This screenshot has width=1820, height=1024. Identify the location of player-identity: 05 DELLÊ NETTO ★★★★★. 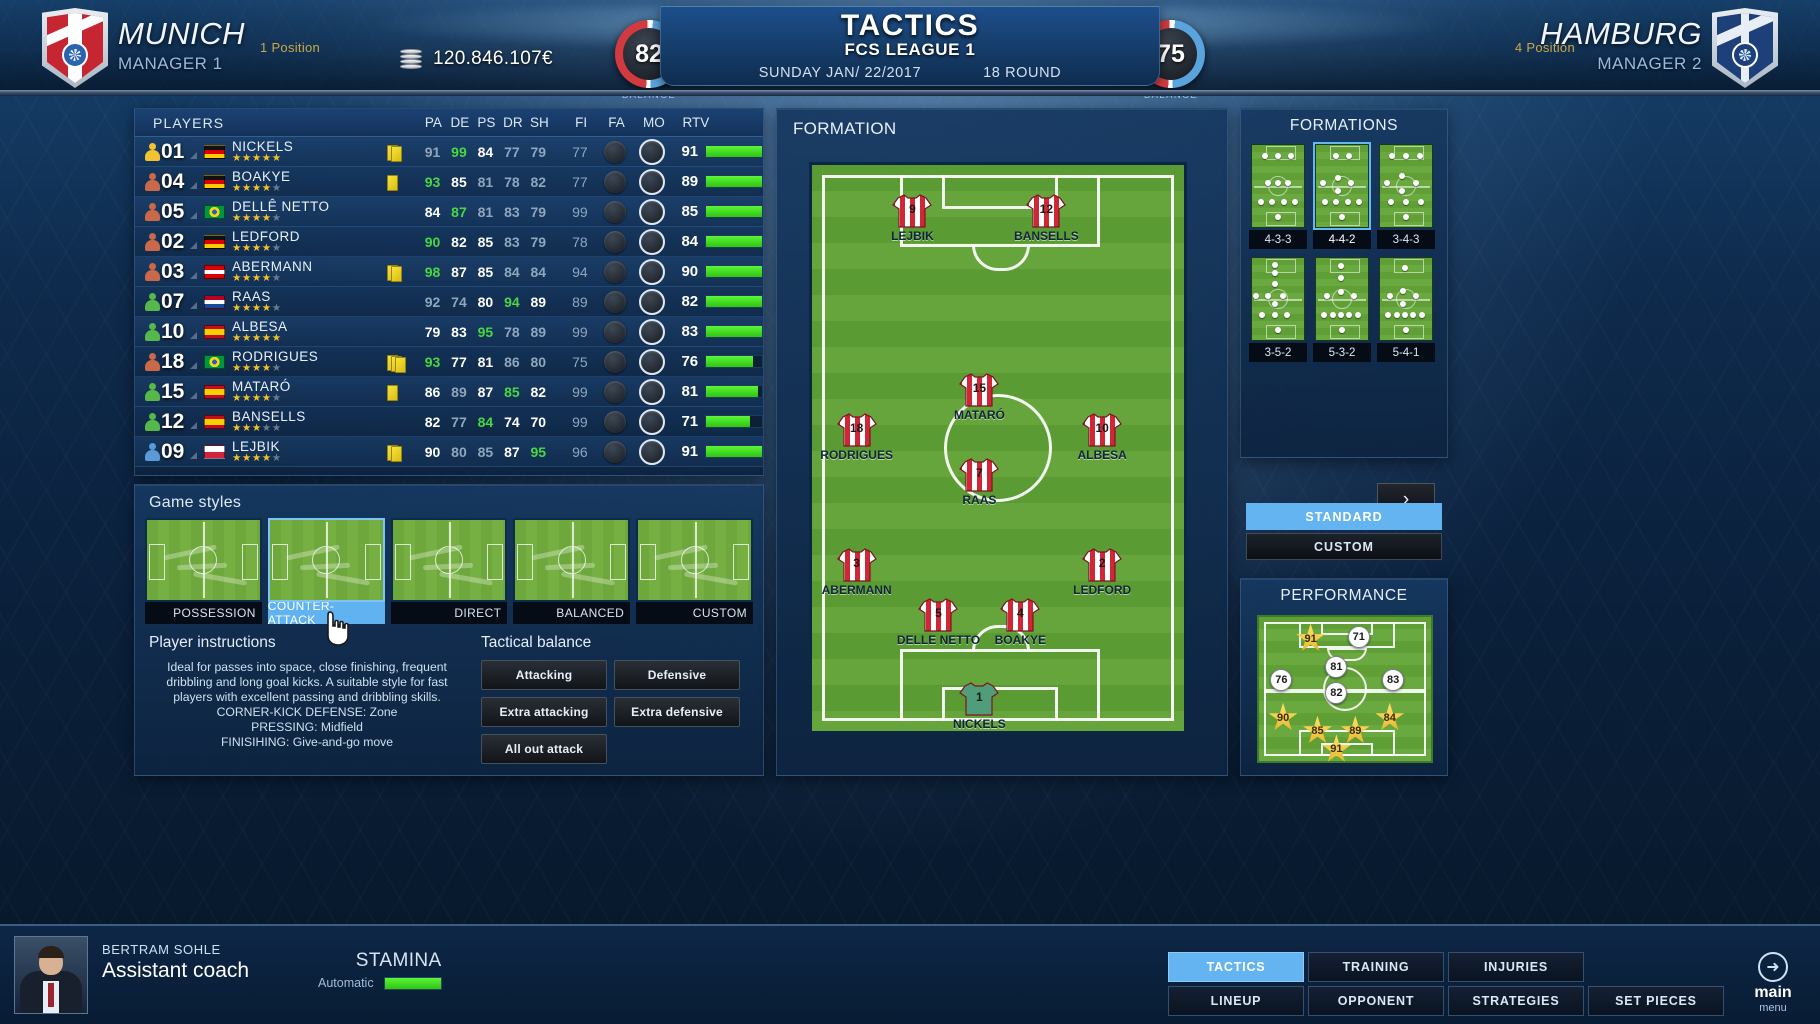
(277, 211).